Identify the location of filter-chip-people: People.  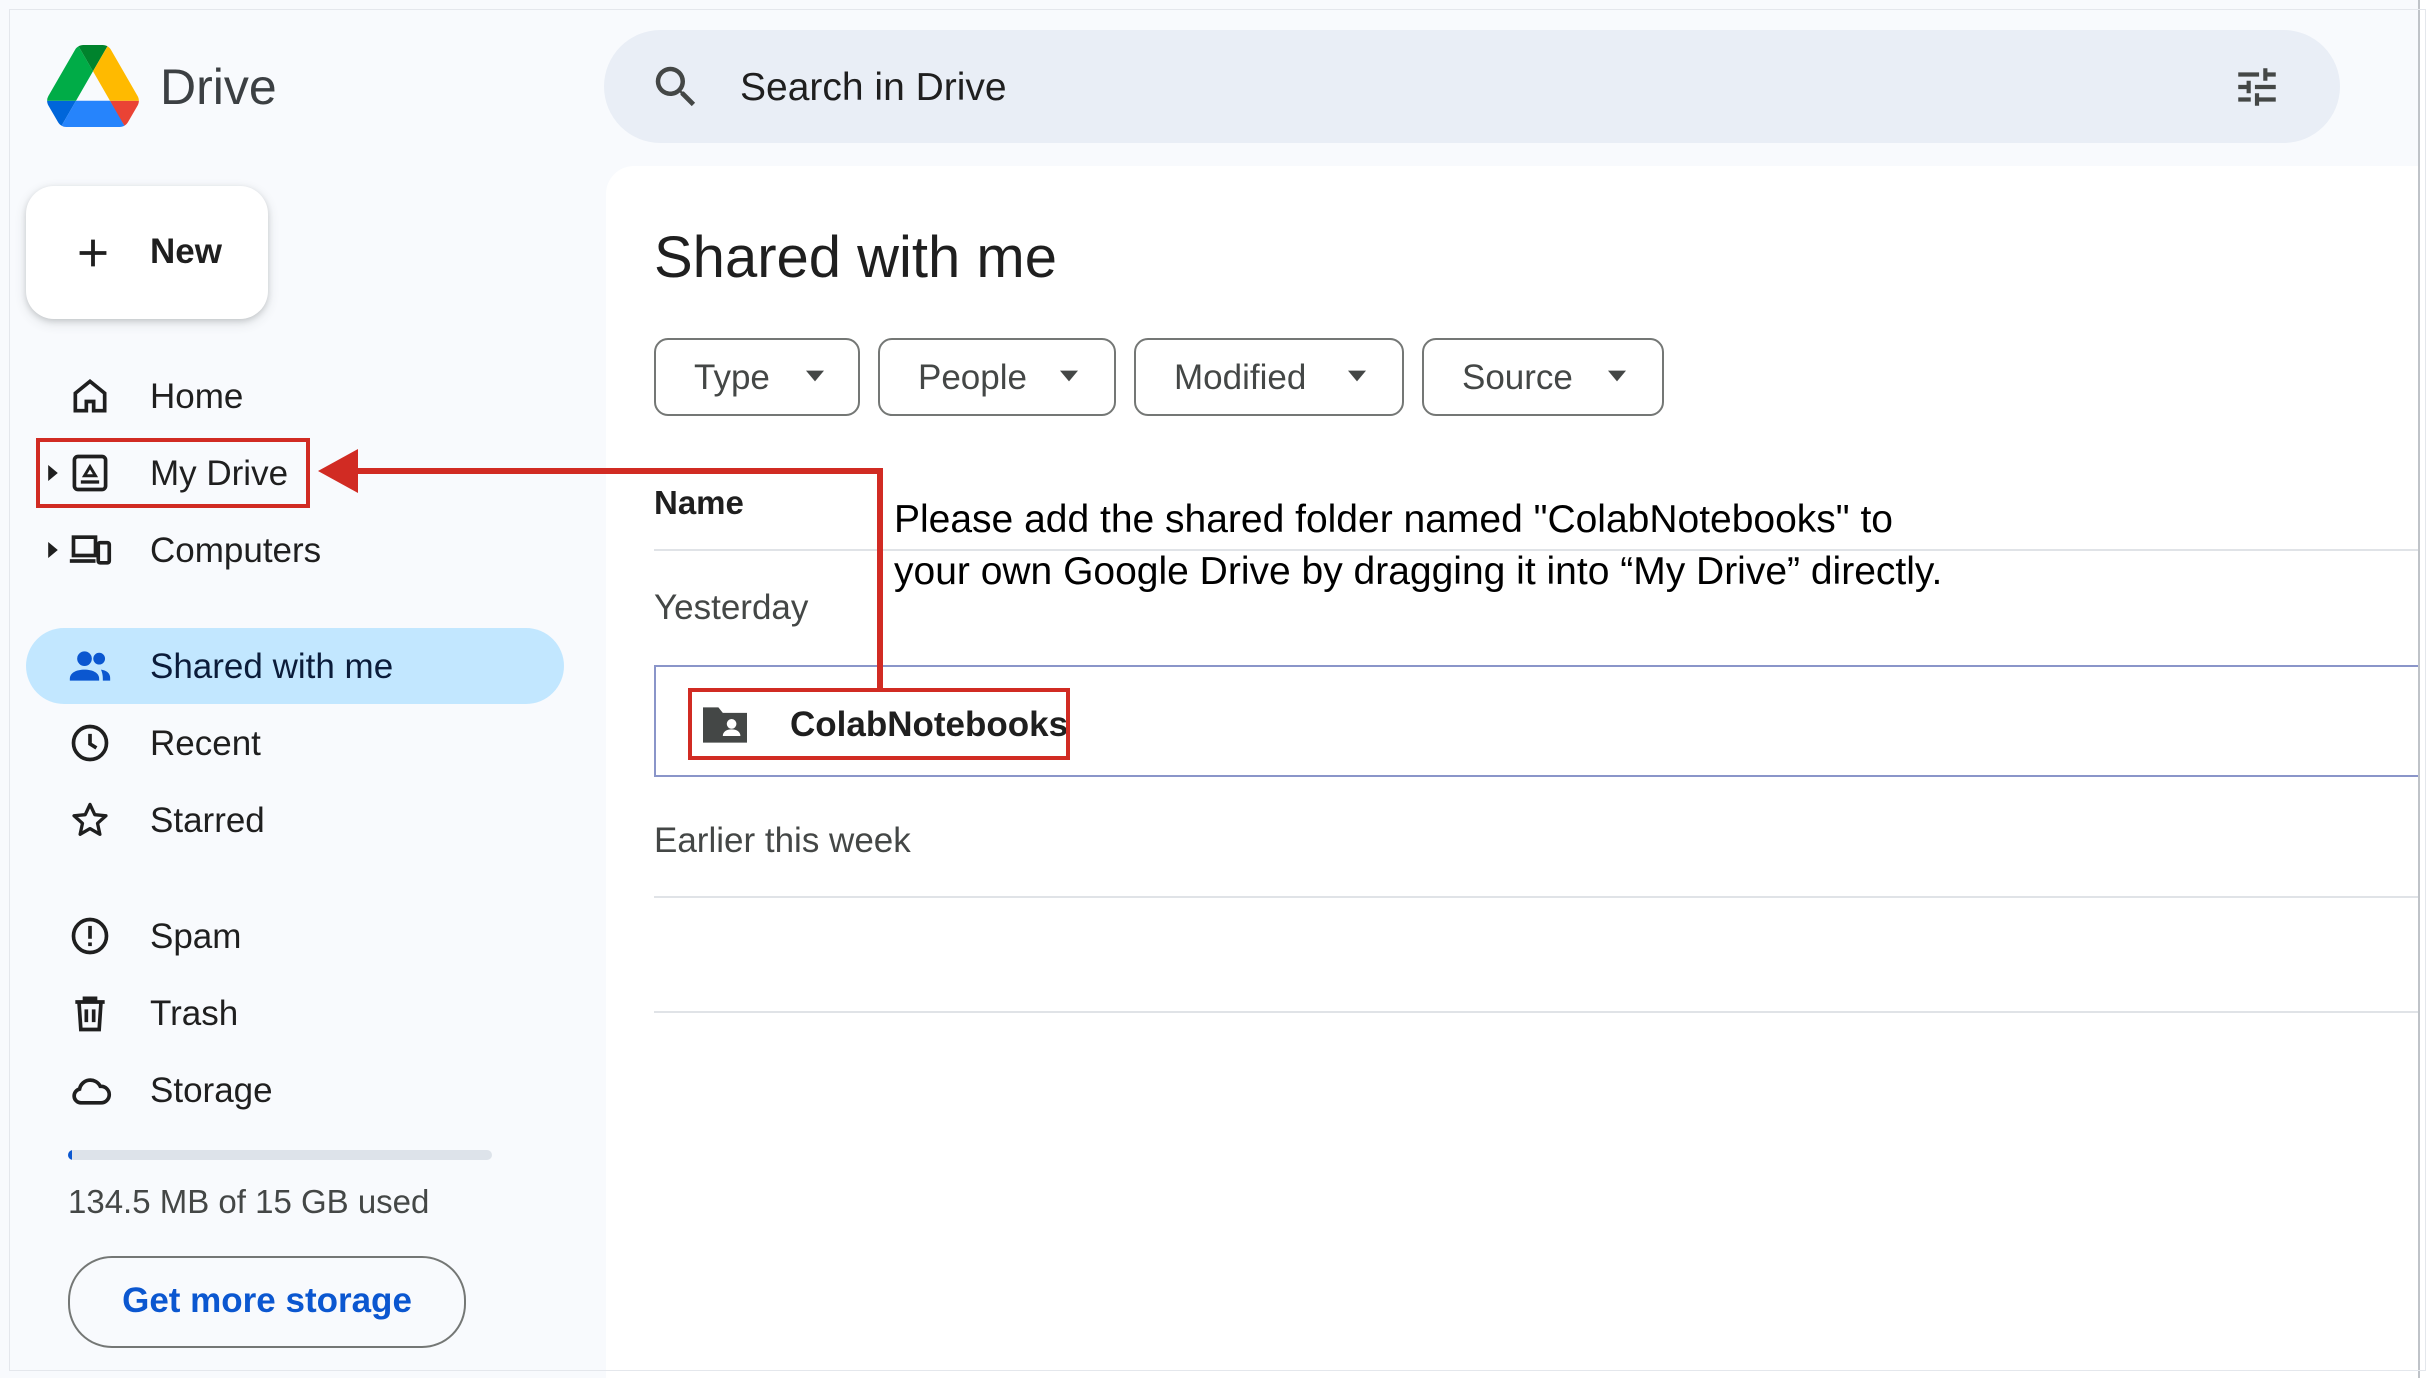
(997, 377).